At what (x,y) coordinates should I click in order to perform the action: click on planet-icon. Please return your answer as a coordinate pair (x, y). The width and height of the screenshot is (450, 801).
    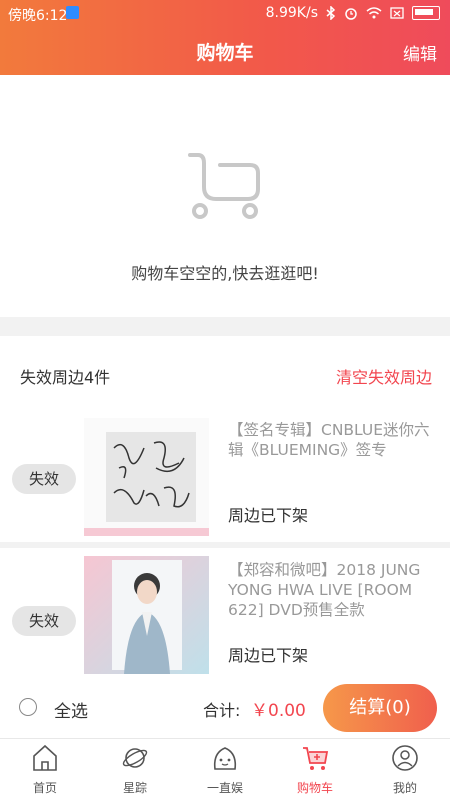
    Looking at the image, I should click on (135, 758).